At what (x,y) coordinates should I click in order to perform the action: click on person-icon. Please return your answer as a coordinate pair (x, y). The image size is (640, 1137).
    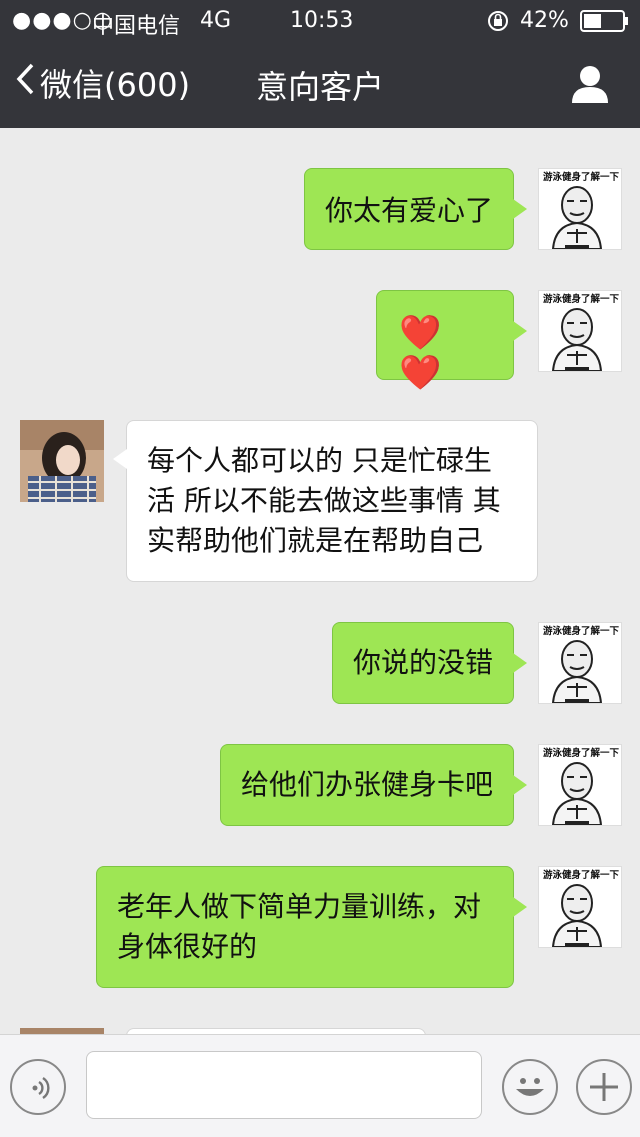
    Looking at the image, I should click on (590, 87).